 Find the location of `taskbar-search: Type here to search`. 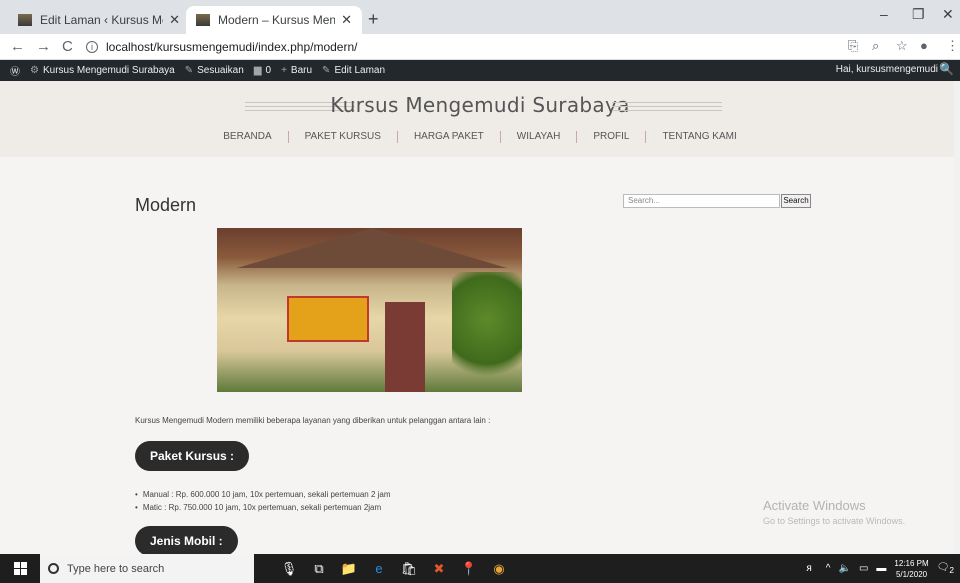

taskbar-search: Type here to search is located at coordinates (147, 568).